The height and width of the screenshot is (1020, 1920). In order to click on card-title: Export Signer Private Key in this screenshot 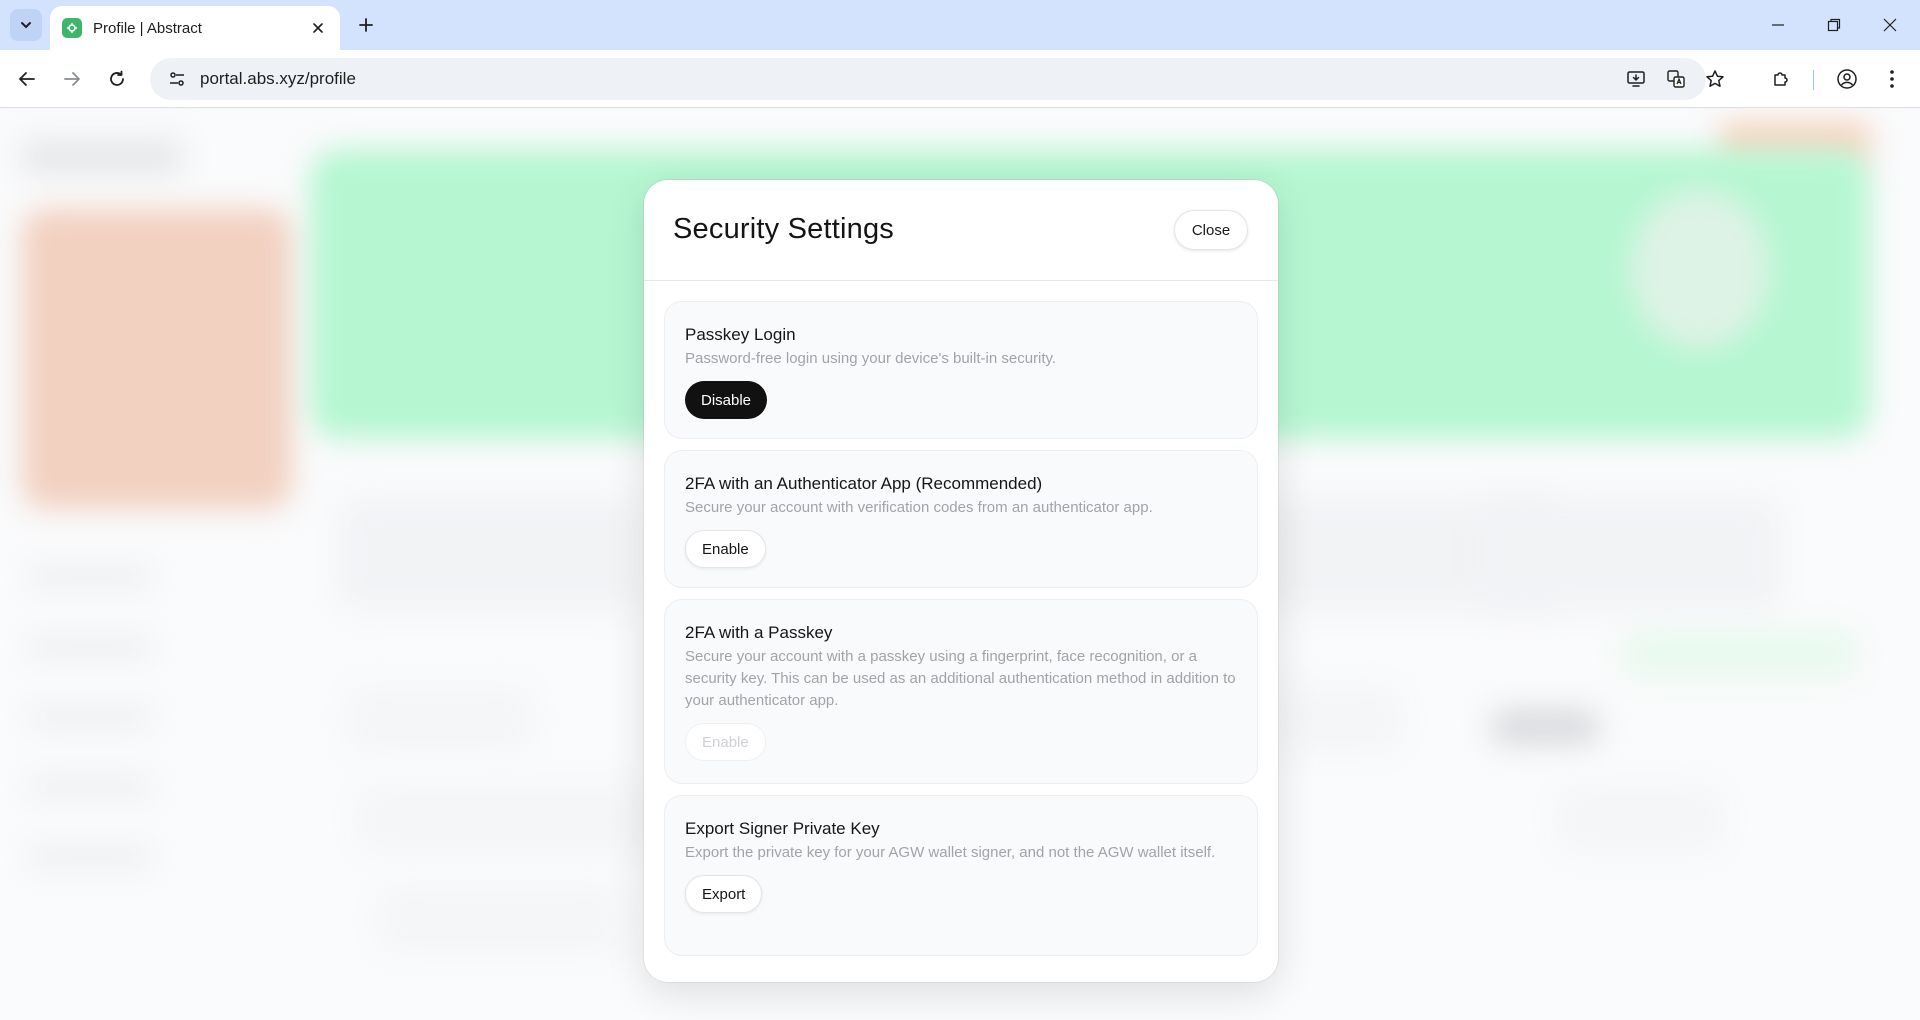, I will do `click(782, 828)`.